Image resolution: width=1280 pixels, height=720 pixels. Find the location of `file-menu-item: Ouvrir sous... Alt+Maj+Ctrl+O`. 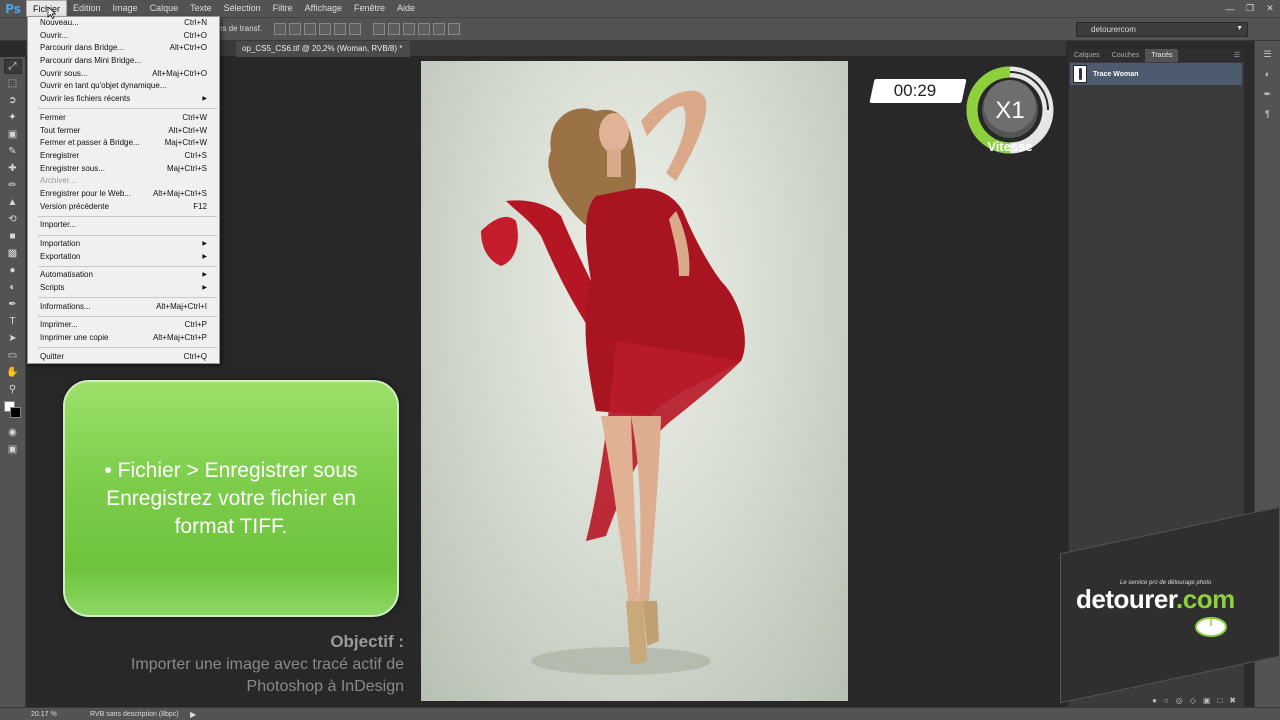

file-menu-item: Ouvrir sous... Alt+Maj+Ctrl+O is located at coordinates (123, 74).